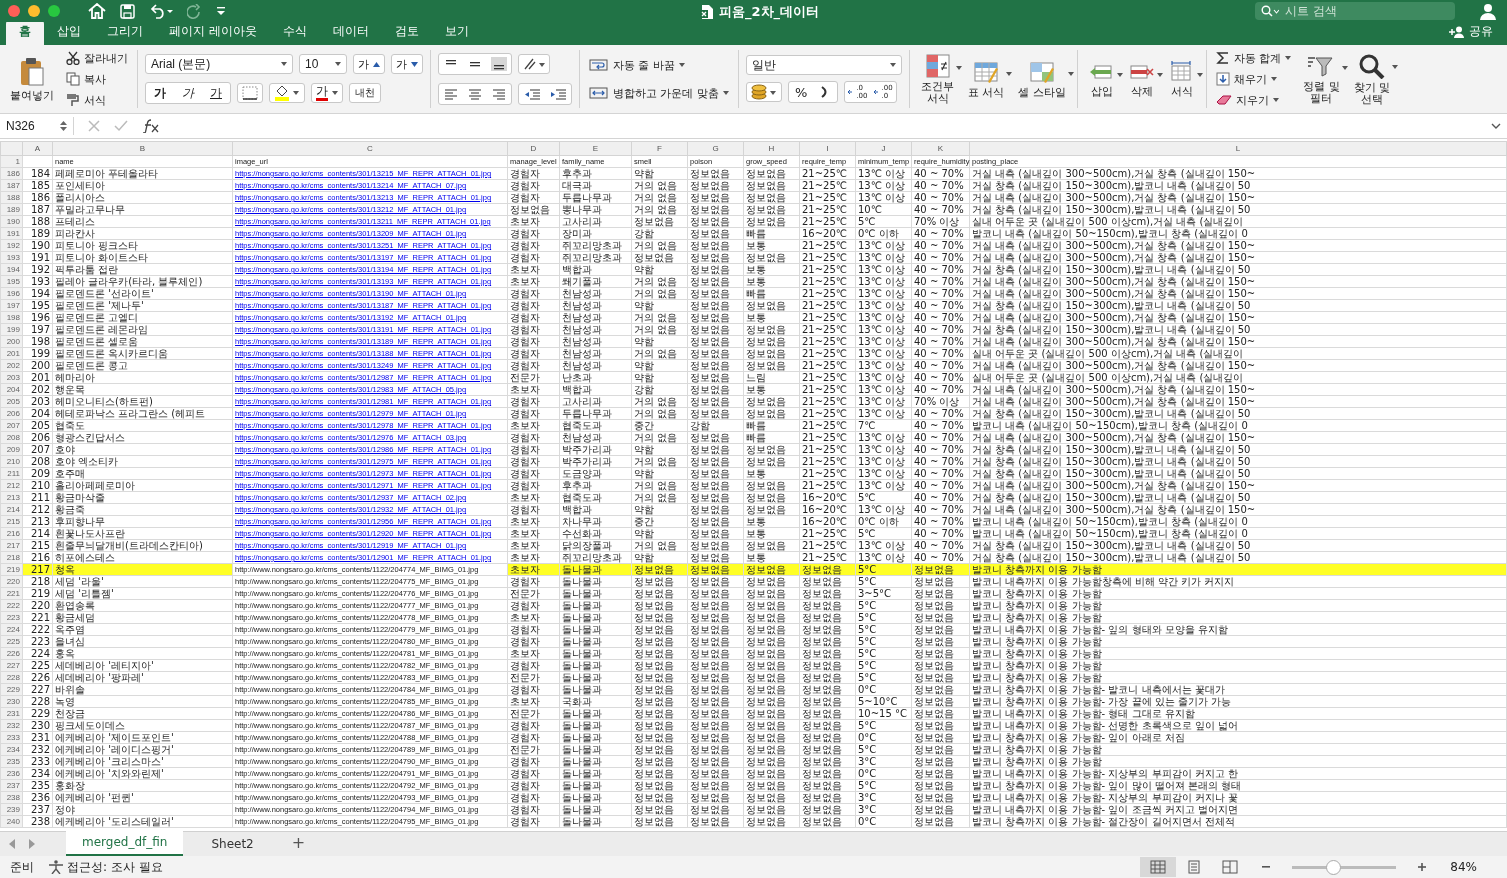  What do you see at coordinates (105, 867) in the screenshot?
I see `accessibility-button: 접근성: 조사 필요` at bounding box center [105, 867].